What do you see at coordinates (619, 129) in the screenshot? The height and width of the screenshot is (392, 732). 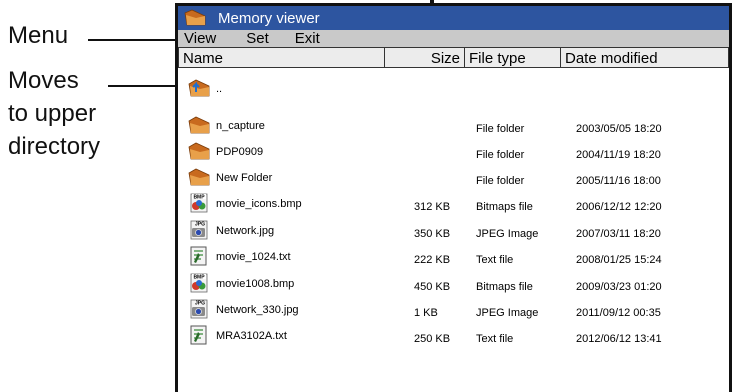 I see `file-date: 2003/05/05 18:20` at bounding box center [619, 129].